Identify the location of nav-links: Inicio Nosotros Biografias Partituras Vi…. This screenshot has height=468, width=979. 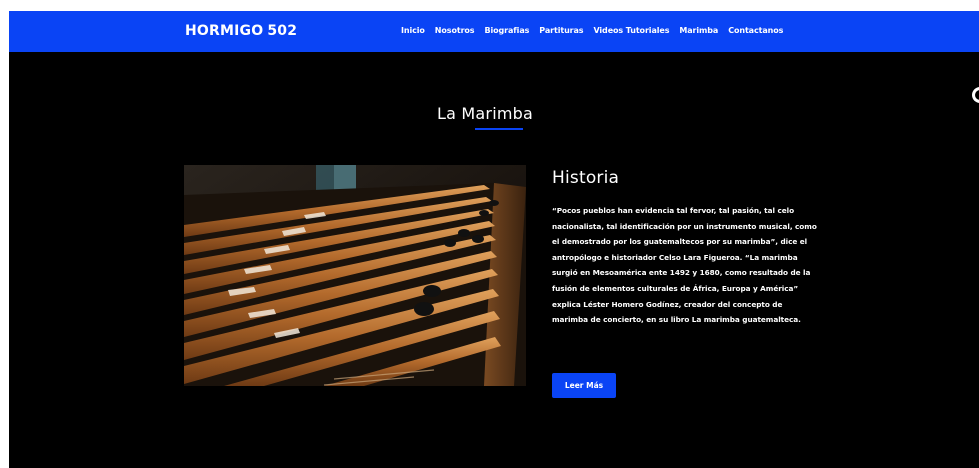
(597, 30).